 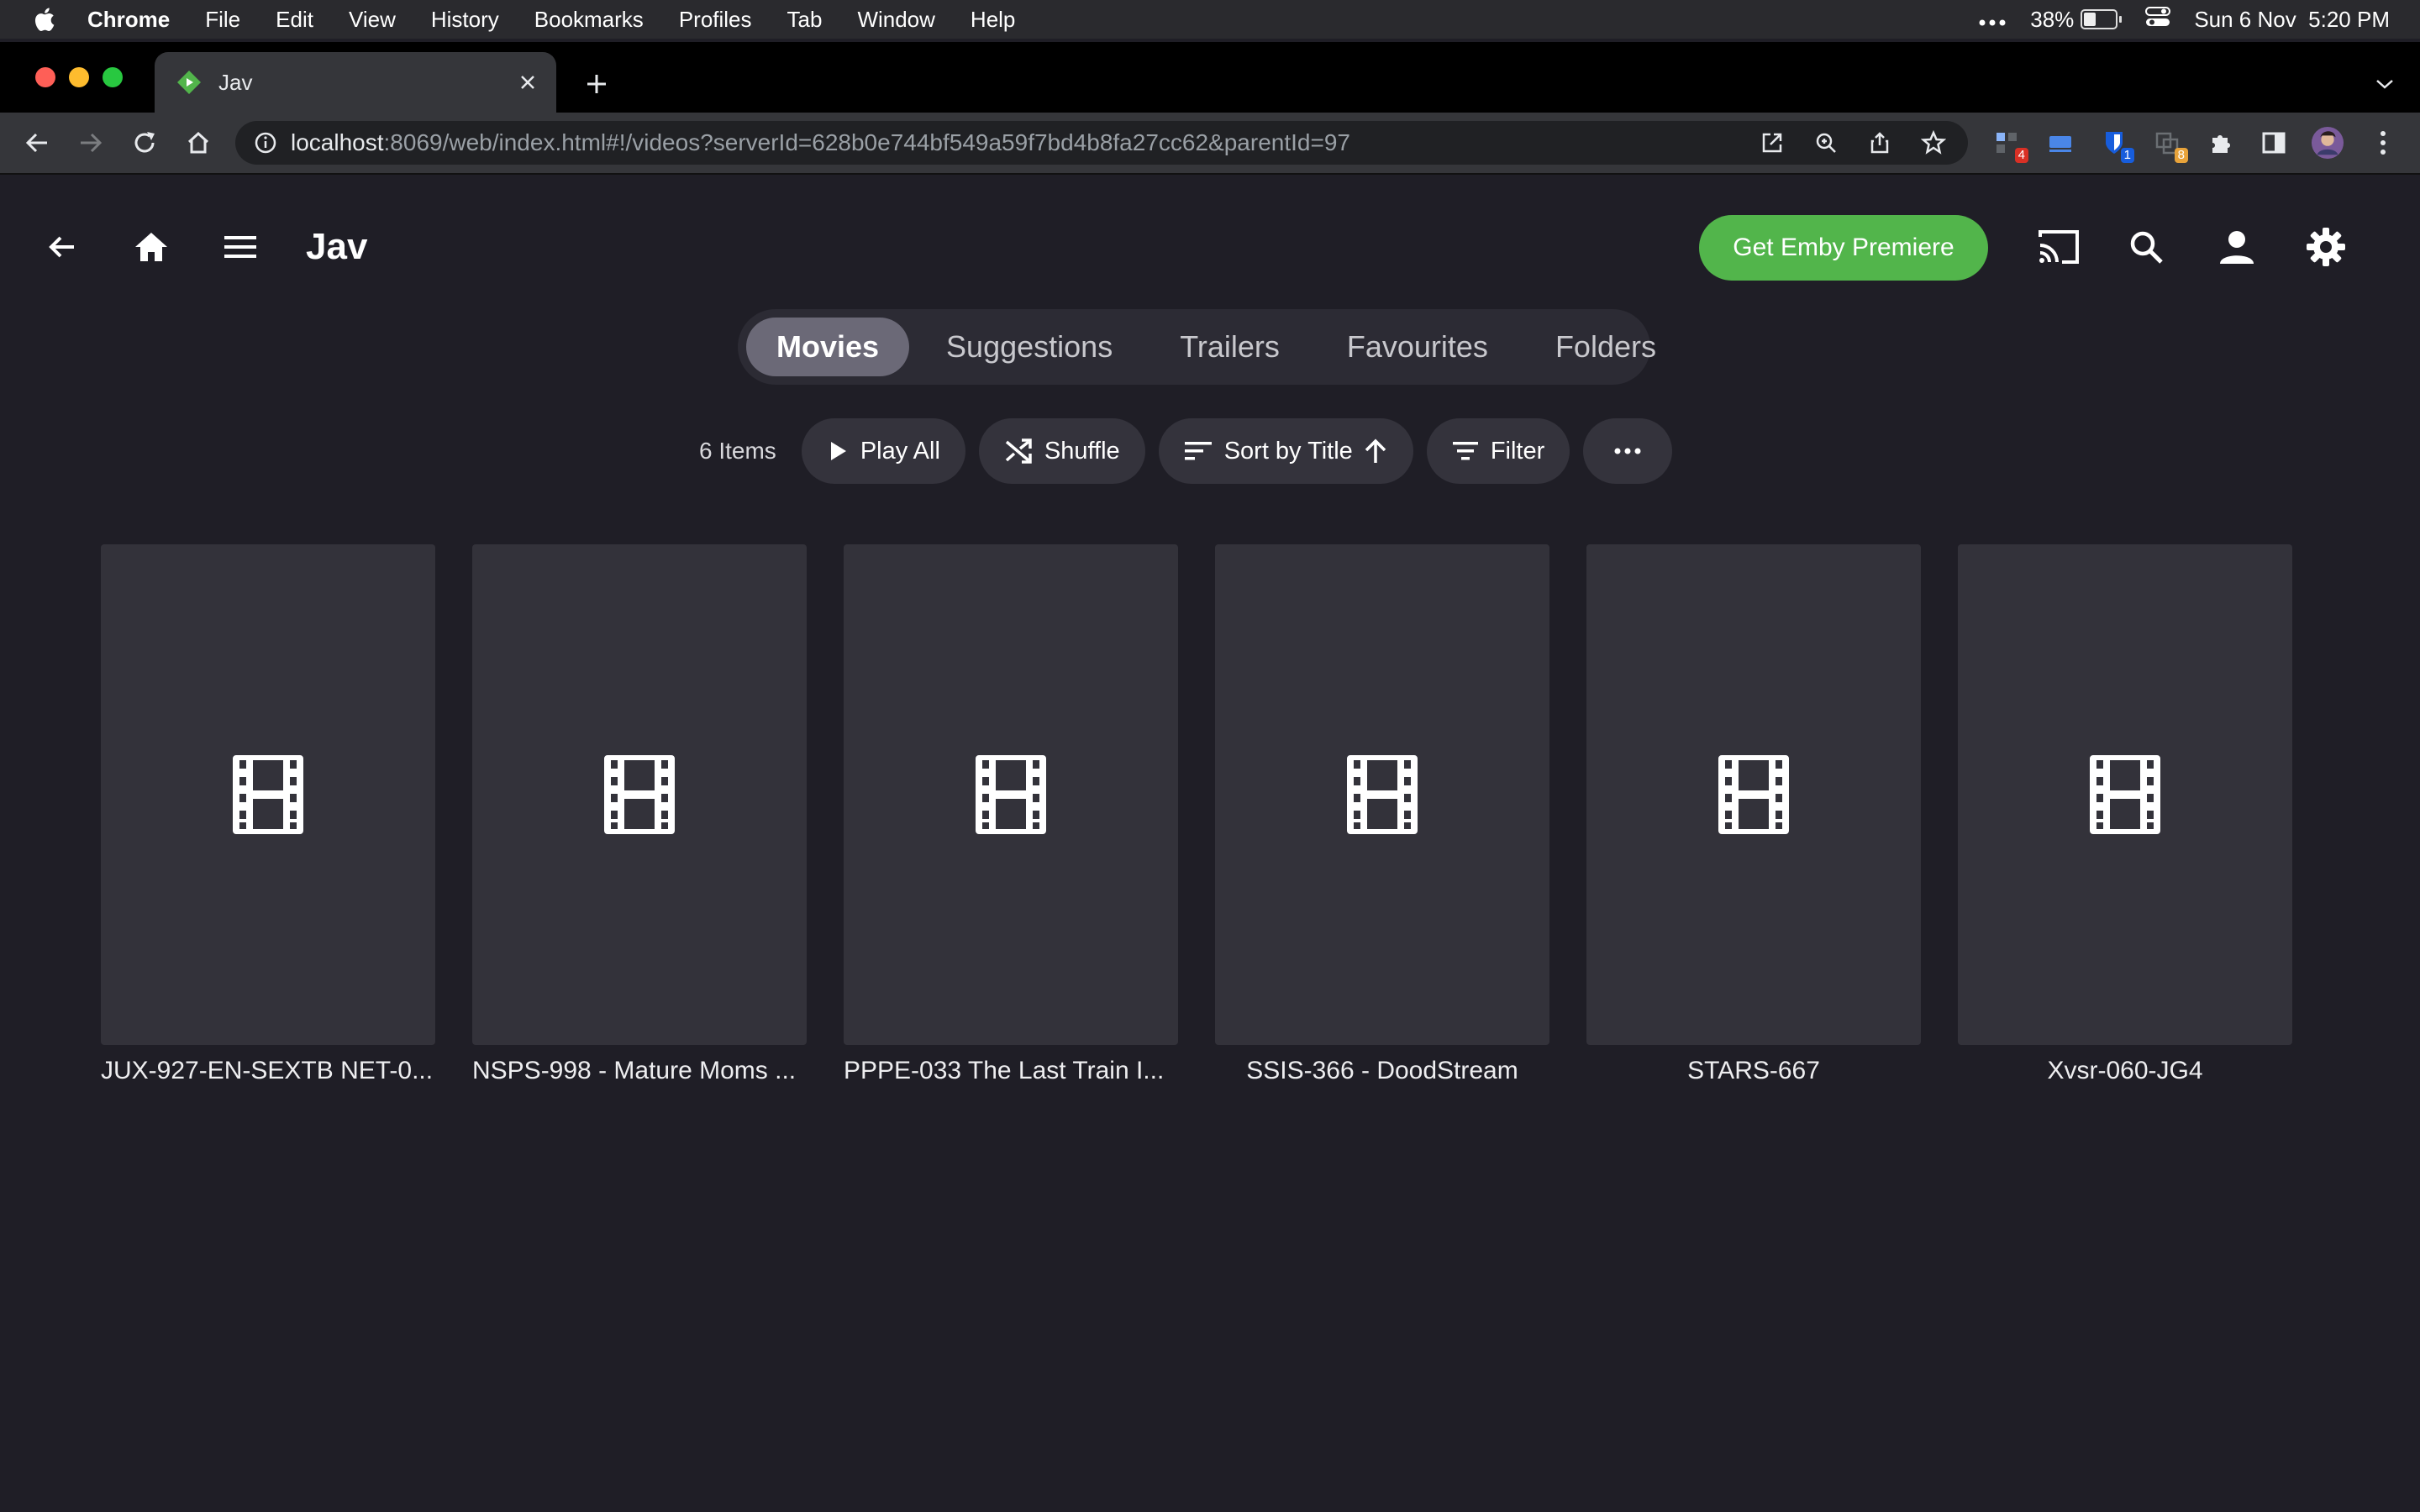 What do you see at coordinates (337, 246) in the screenshot?
I see `page-title: Jav` at bounding box center [337, 246].